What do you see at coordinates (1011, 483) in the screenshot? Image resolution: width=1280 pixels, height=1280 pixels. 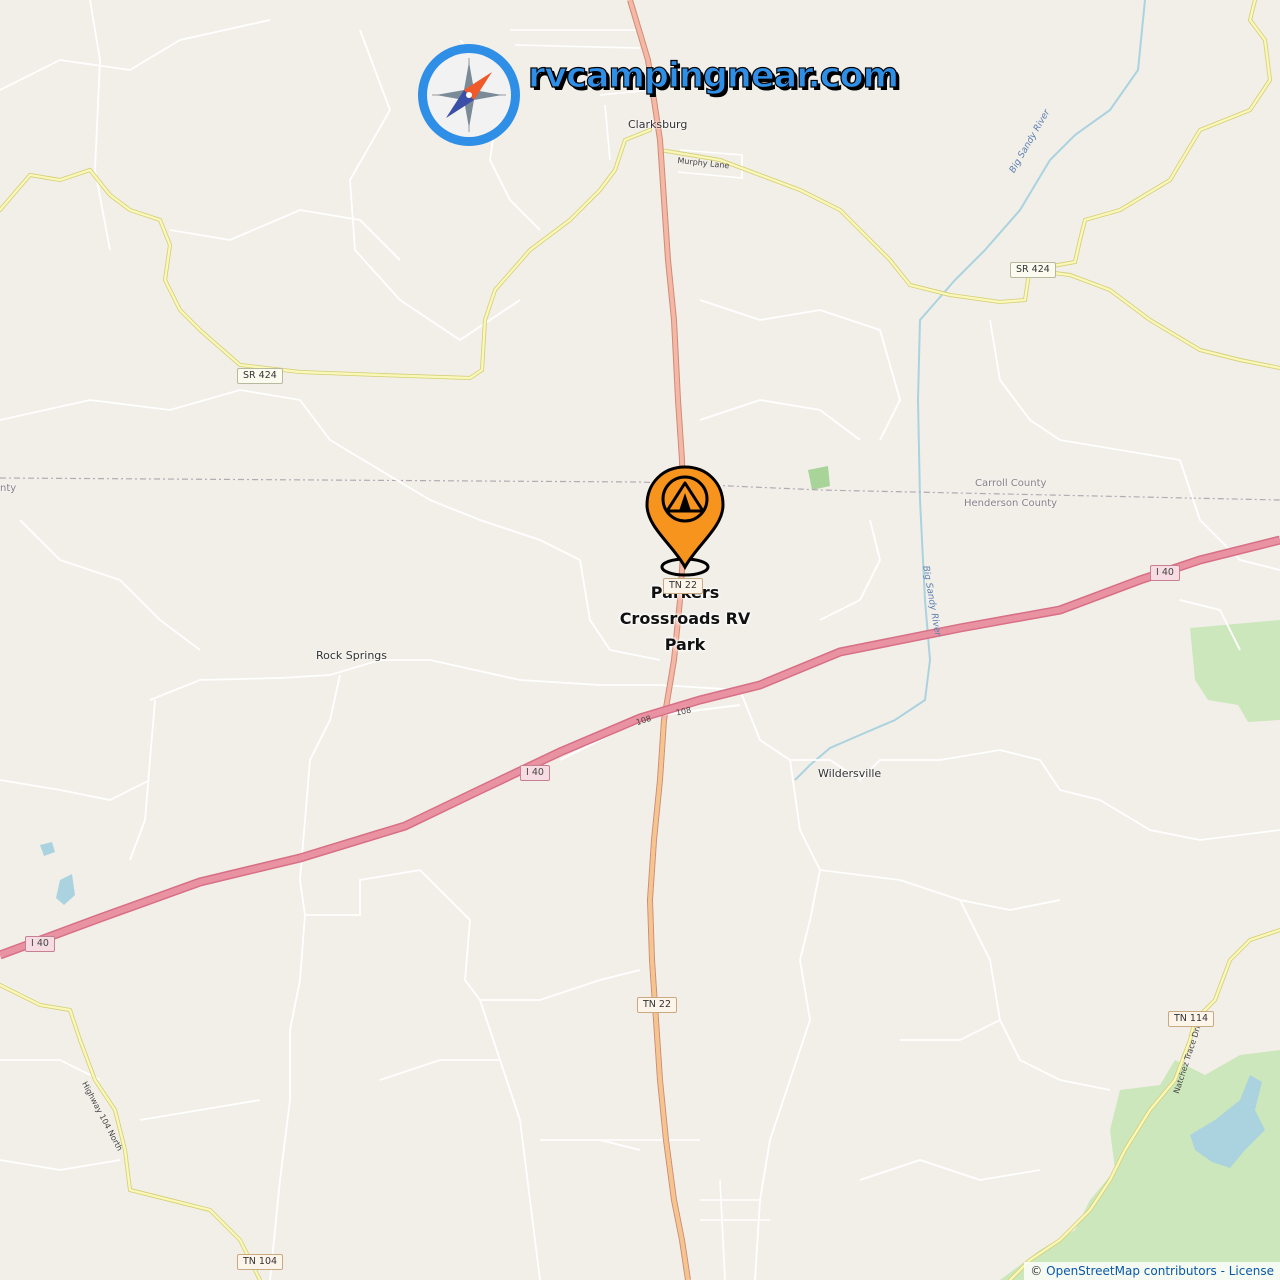 I see `county-label-carroll: Carroll County` at bounding box center [1011, 483].